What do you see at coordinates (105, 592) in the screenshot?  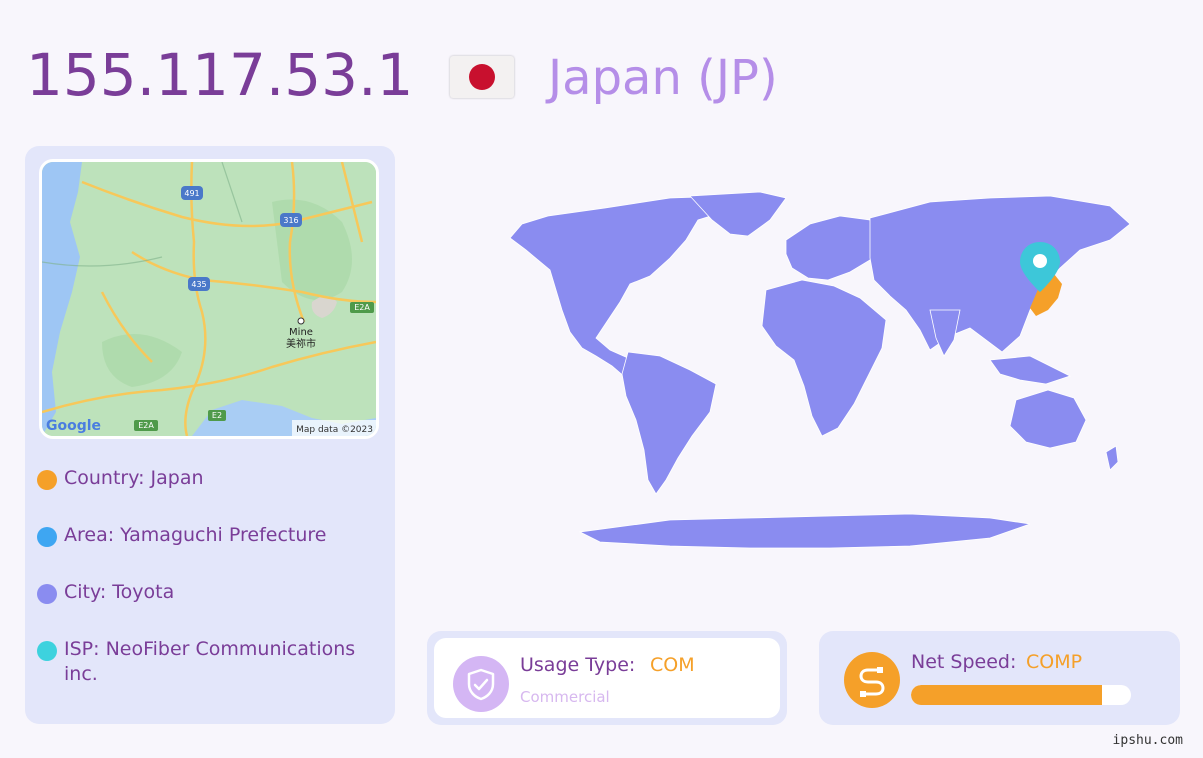 I see `info-city: City: Toyota` at bounding box center [105, 592].